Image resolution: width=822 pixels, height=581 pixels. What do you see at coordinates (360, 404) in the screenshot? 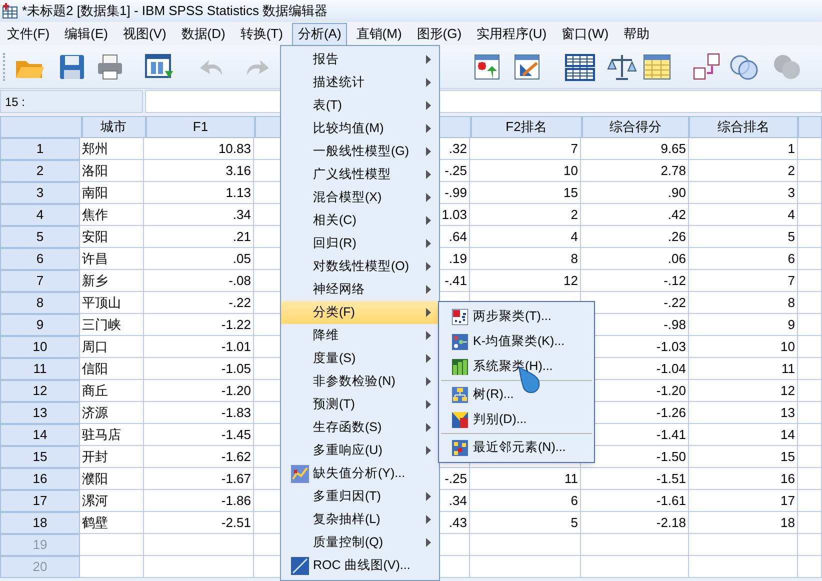
I see `menu-item: 预测(T)` at bounding box center [360, 404].